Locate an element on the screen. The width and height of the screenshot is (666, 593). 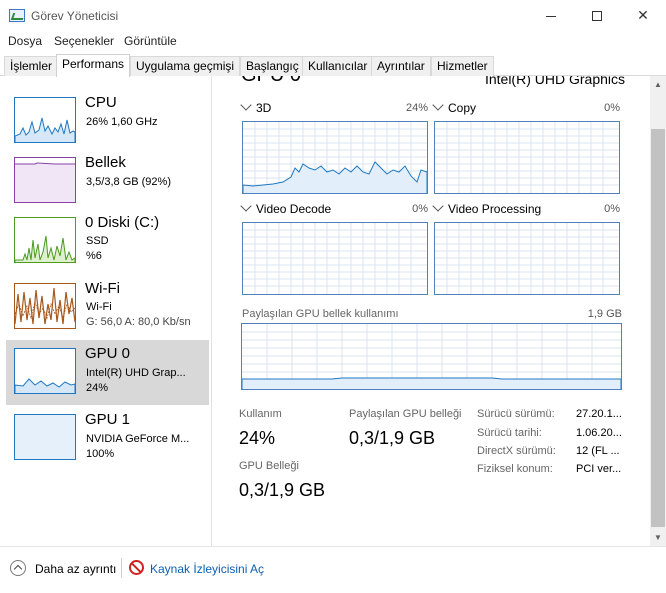
minimize-icon is located at coordinates (551, 16).